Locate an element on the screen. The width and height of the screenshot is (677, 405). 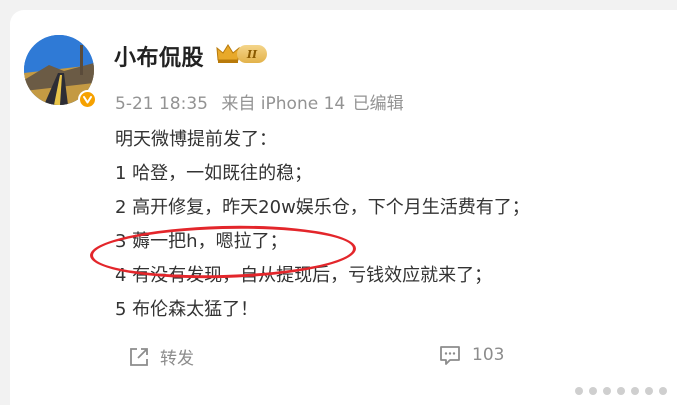
comment-icon is located at coordinates (450, 355).